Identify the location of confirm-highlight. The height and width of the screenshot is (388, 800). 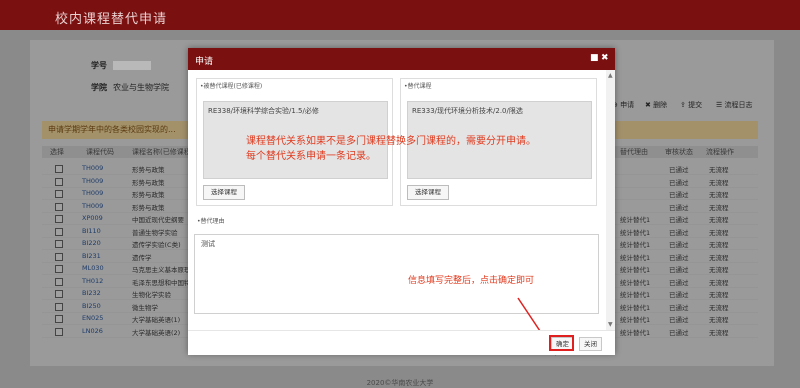
(561, 343).